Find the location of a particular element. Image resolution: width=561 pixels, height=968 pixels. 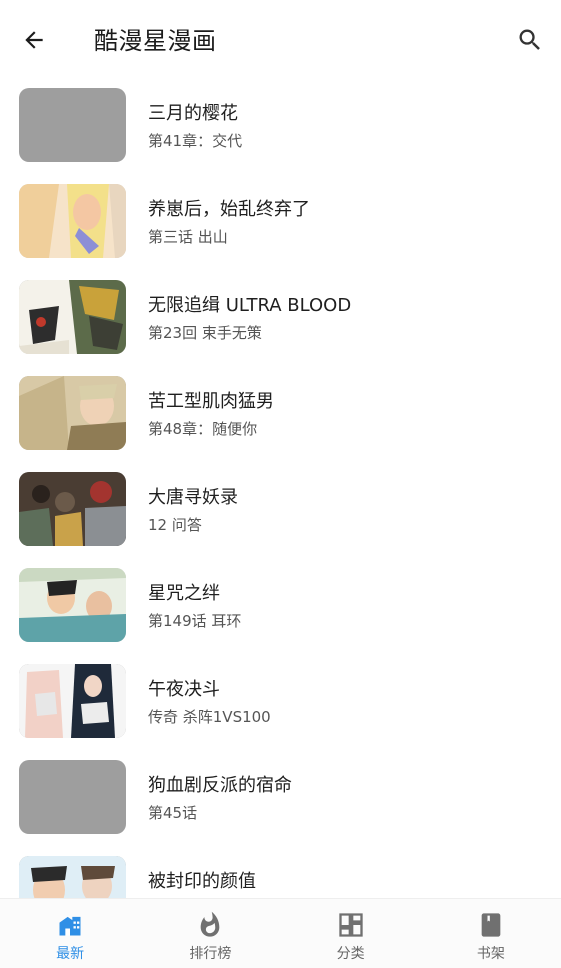

comic-list-item: 养崽后，始乱终弃了 第三话 出山 is located at coordinates (280, 224).